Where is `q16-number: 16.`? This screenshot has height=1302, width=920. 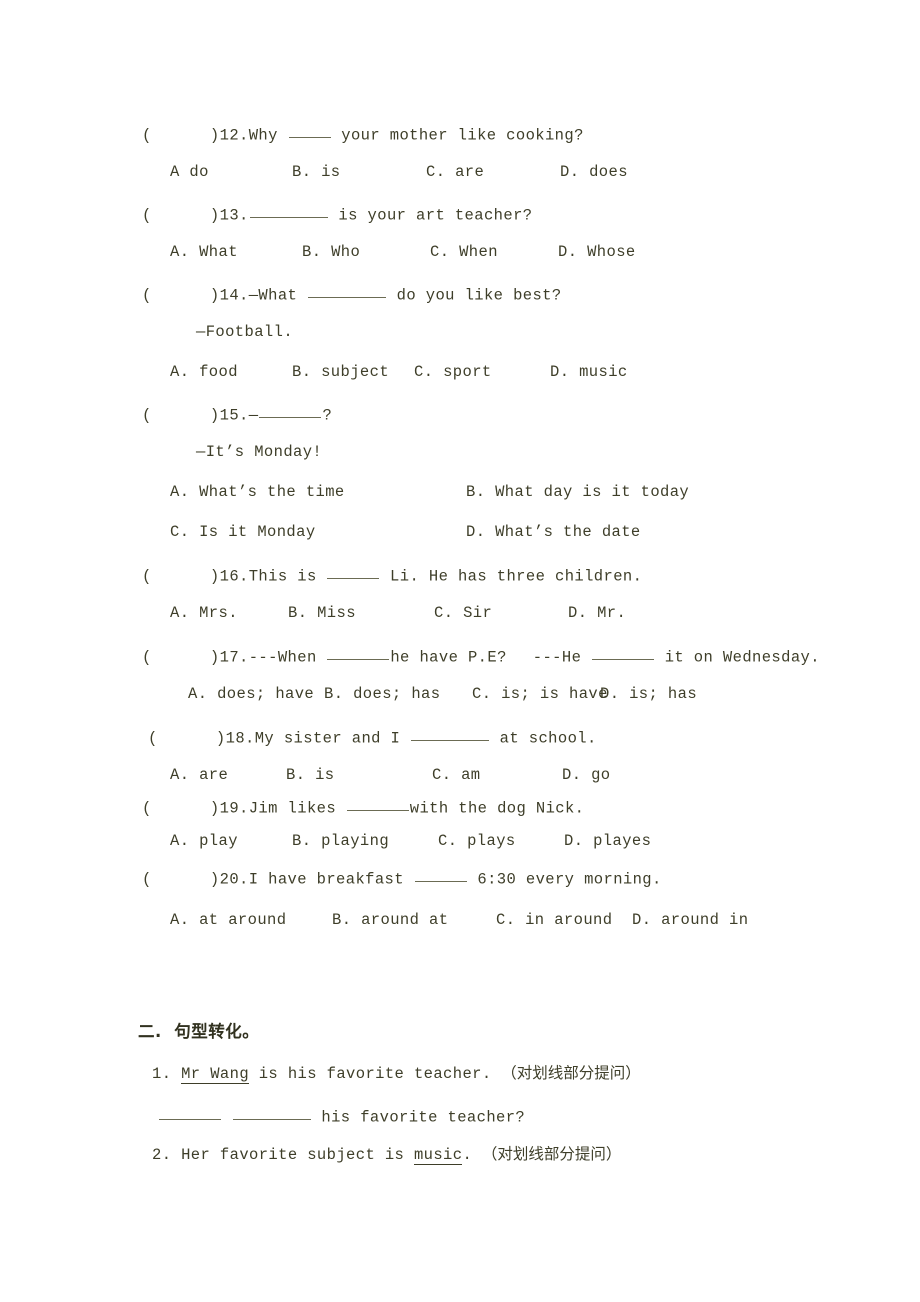
q16-number: 16. is located at coordinates (234, 576).